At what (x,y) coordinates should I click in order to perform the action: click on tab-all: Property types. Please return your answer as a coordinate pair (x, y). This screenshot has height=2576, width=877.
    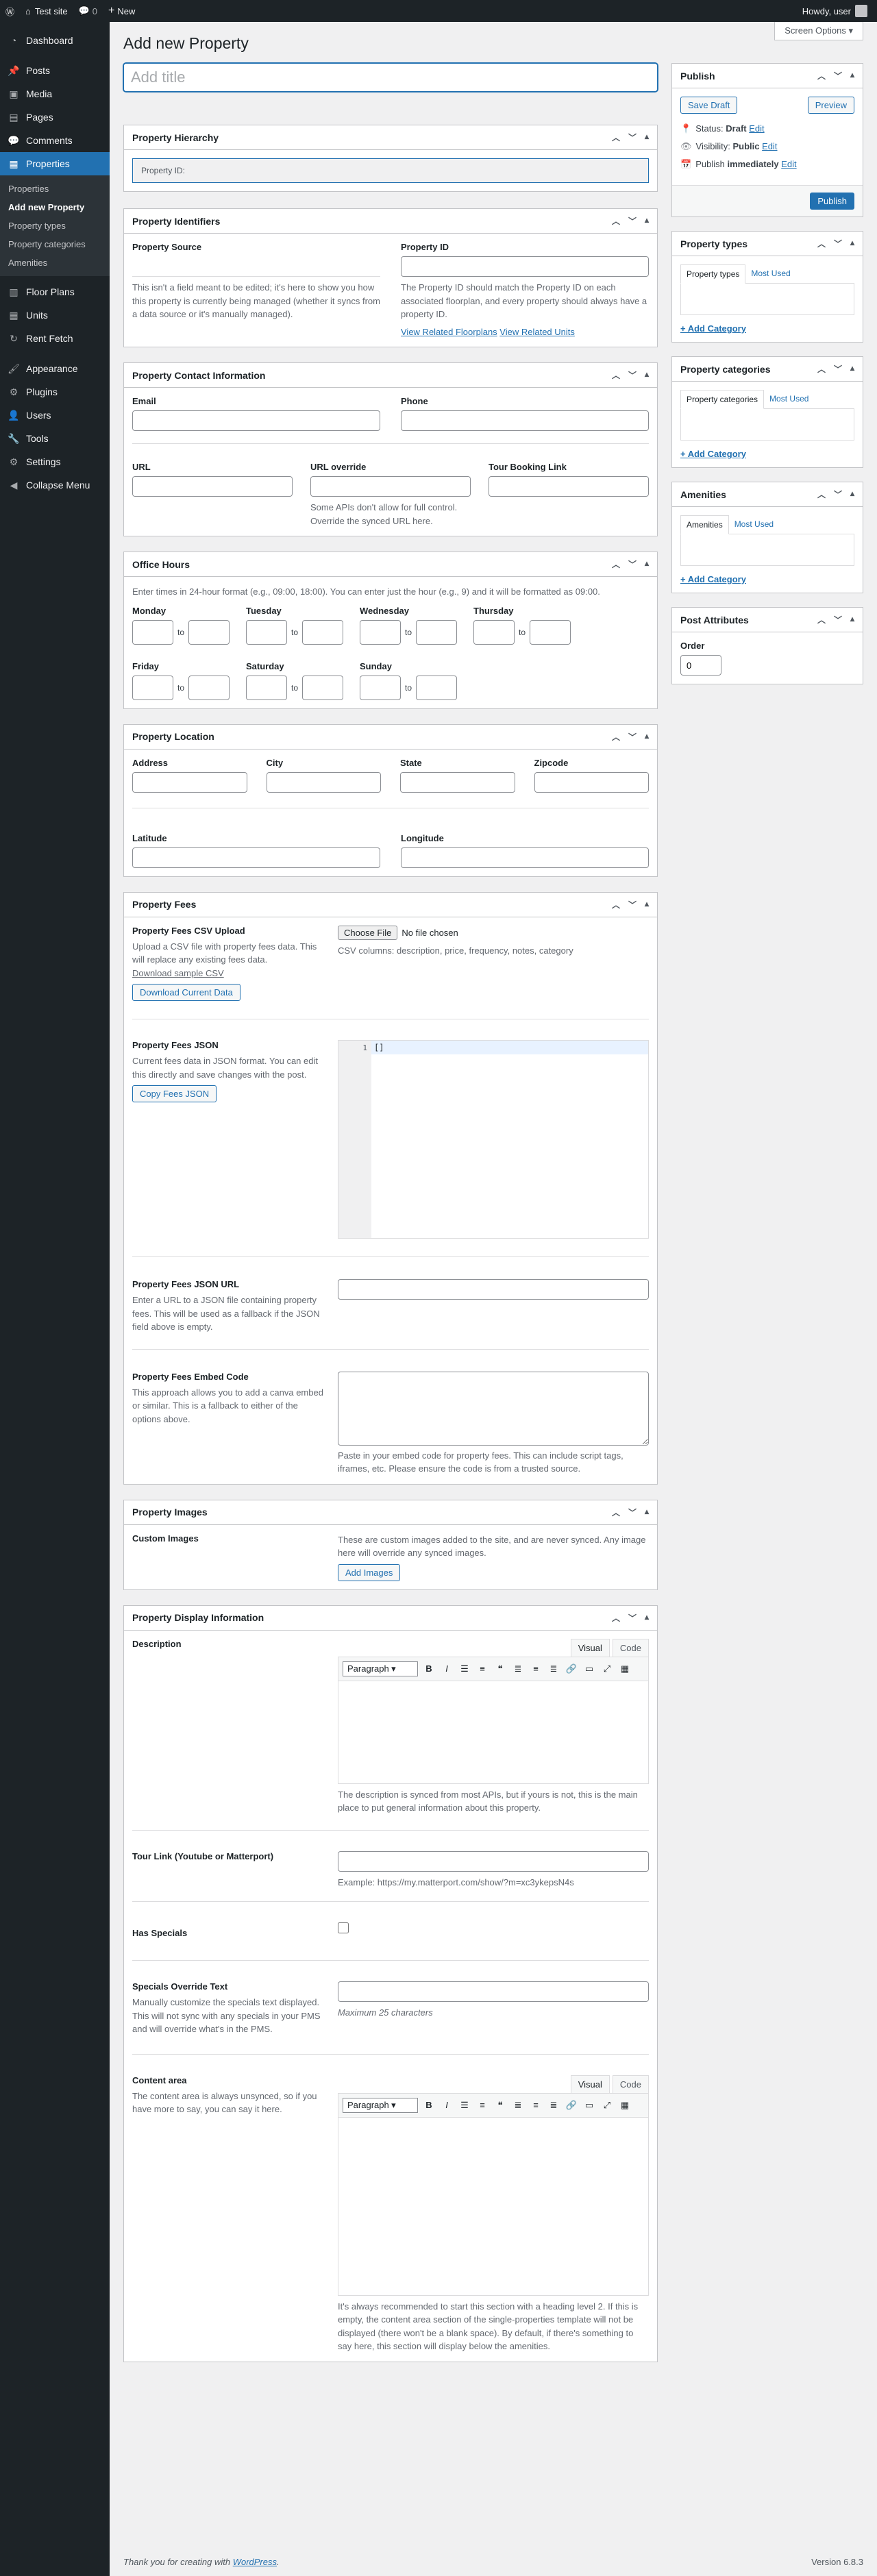
    Looking at the image, I should click on (713, 274).